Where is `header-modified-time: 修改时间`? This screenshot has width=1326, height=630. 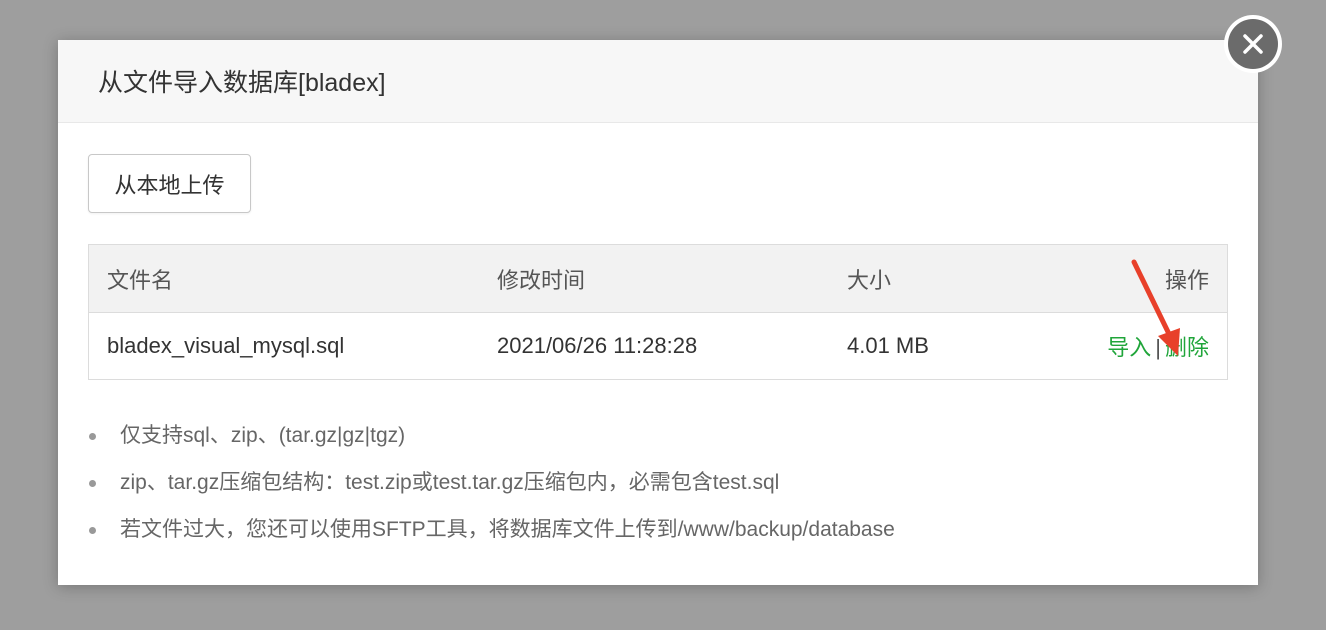 header-modified-time: 修改时间 is located at coordinates (541, 280).